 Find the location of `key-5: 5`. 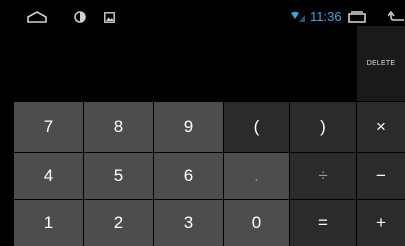

key-5: 5 is located at coordinates (118, 176).